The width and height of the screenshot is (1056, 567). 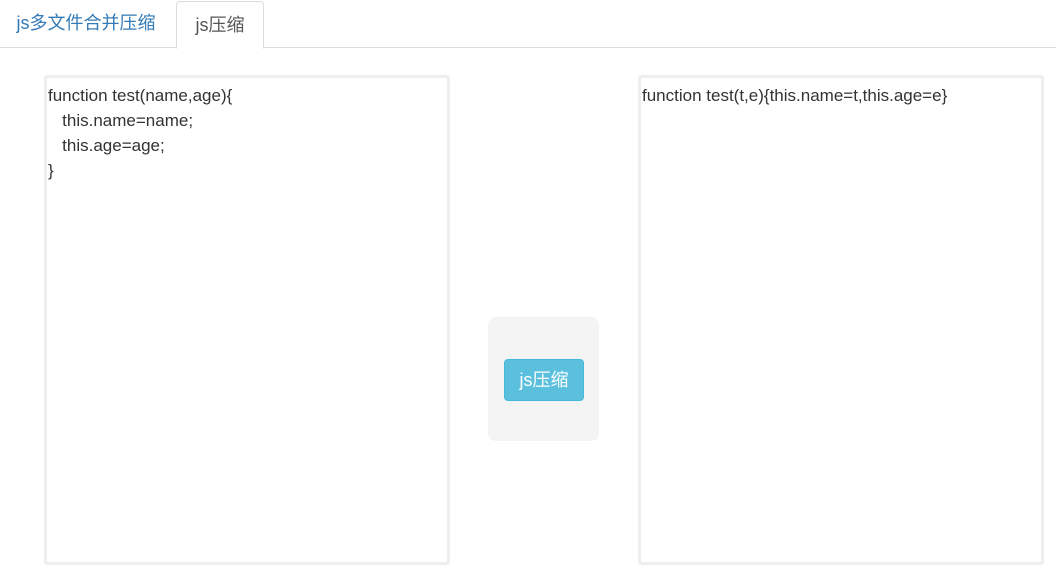 What do you see at coordinates (220, 25) in the screenshot?
I see `tab-js-compress: js压缩` at bounding box center [220, 25].